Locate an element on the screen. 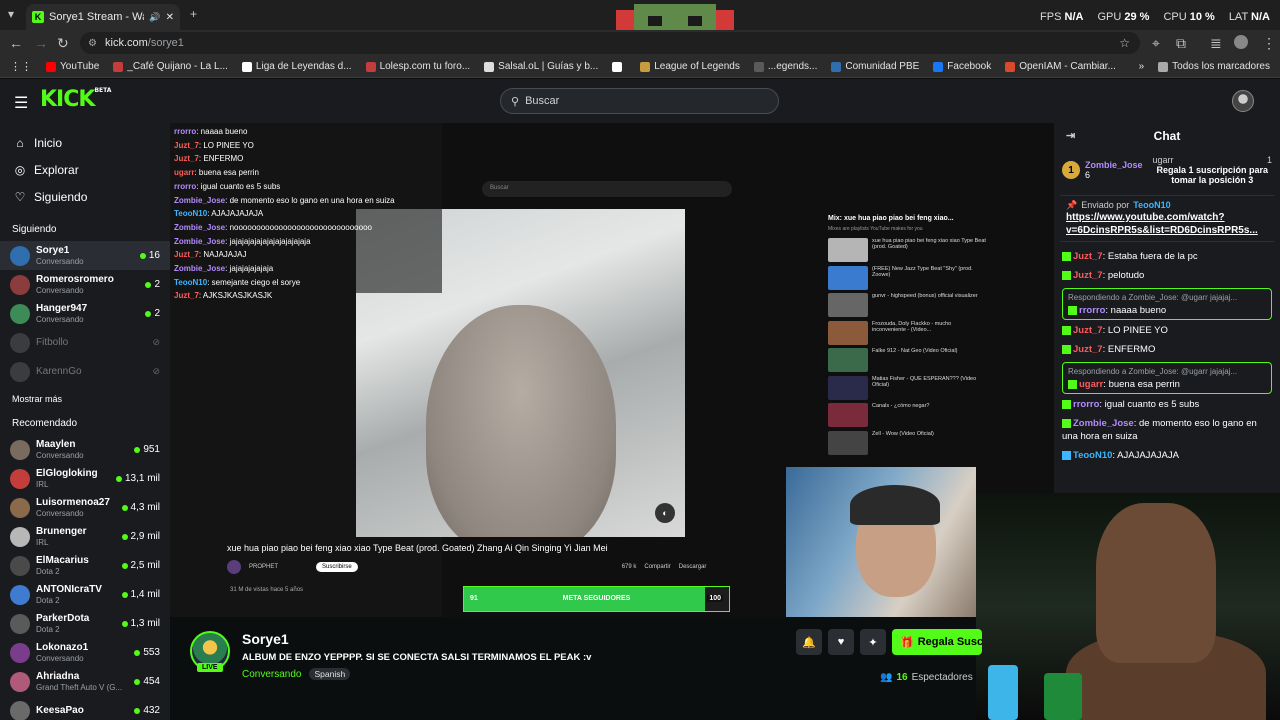 This screenshot has height=720, width=1280. bookmark-item is located at coordinates (619, 66).